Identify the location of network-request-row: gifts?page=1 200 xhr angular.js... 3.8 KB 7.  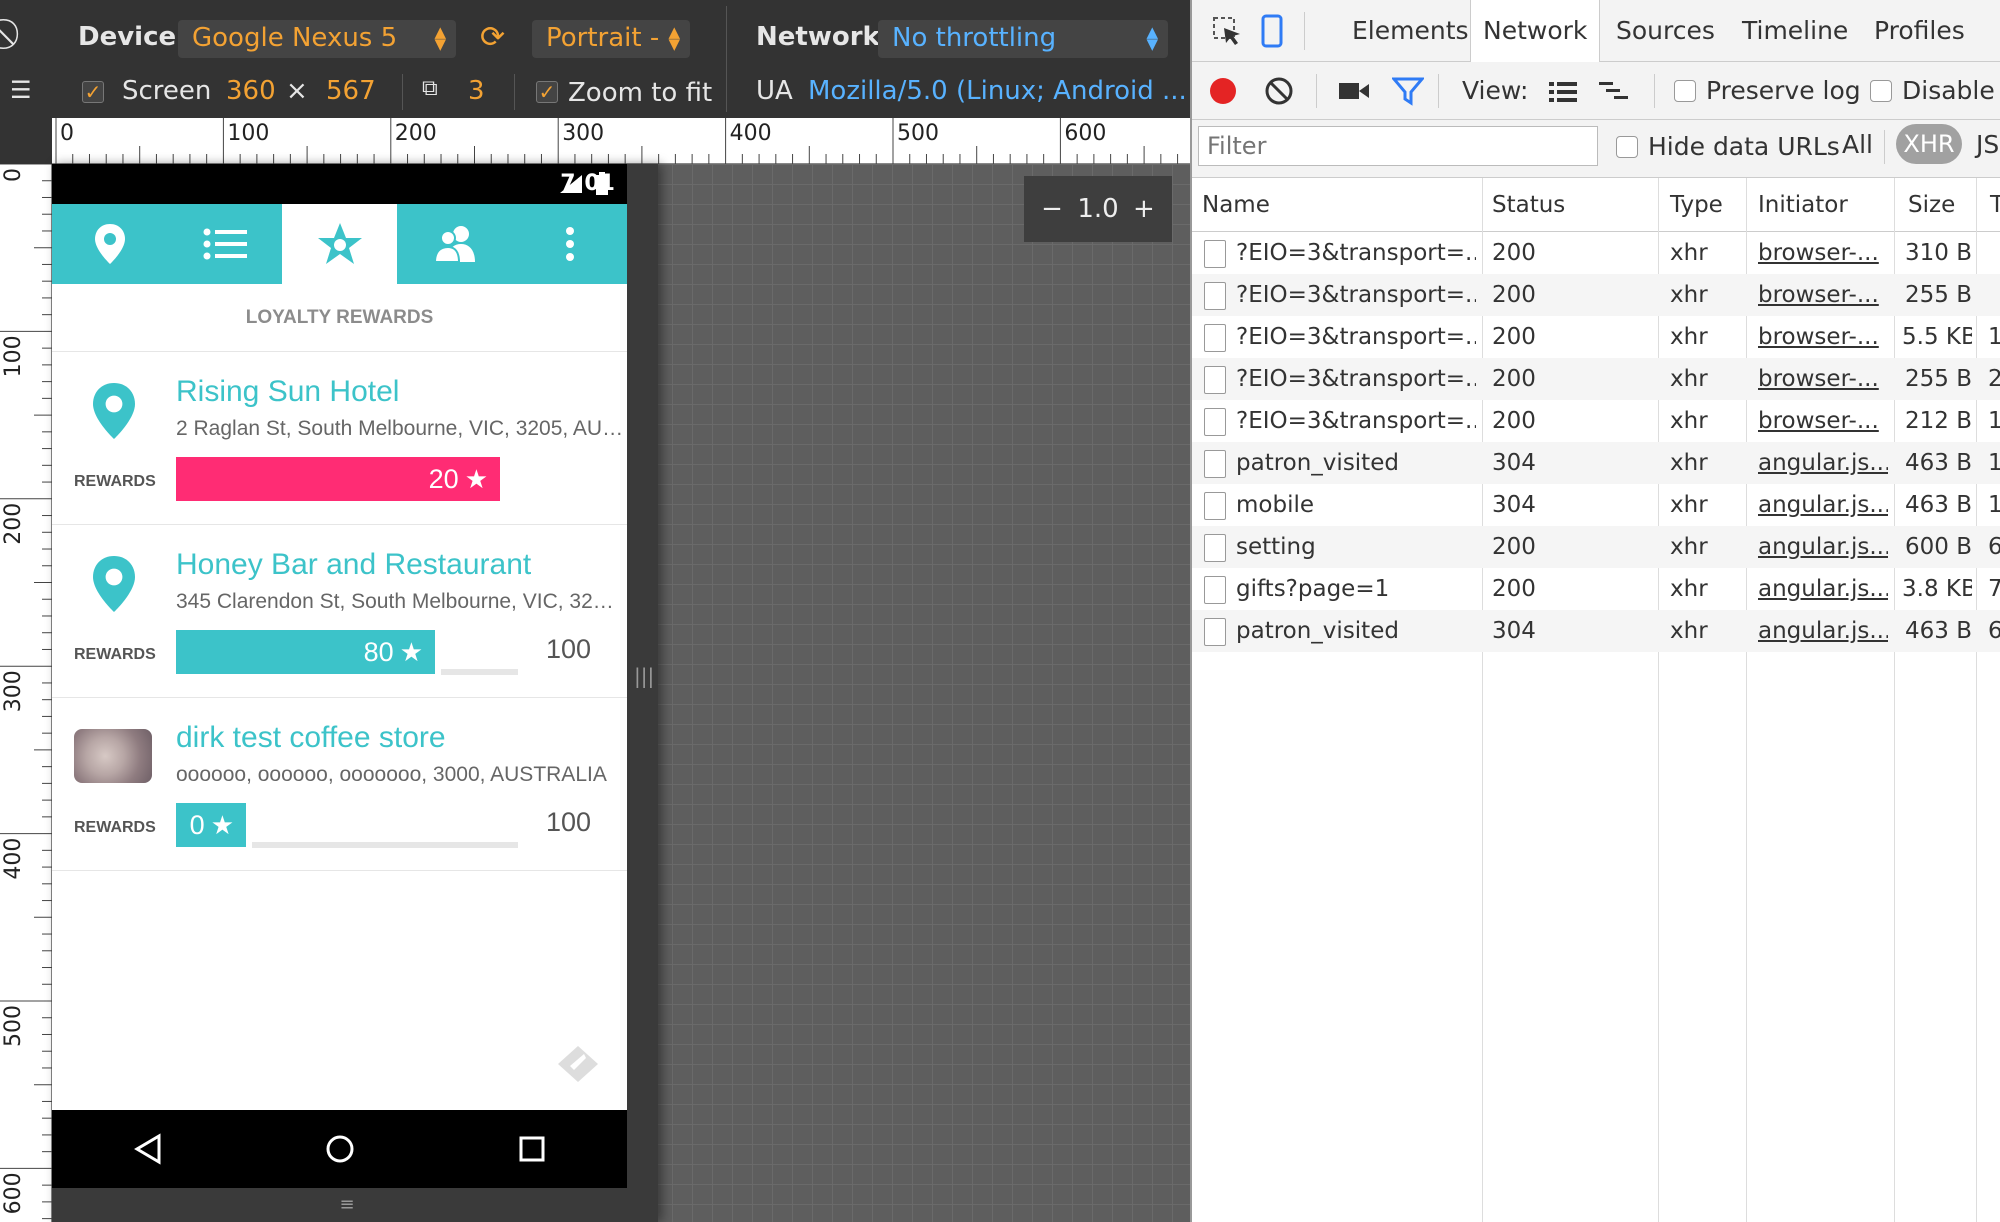
(1596, 589).